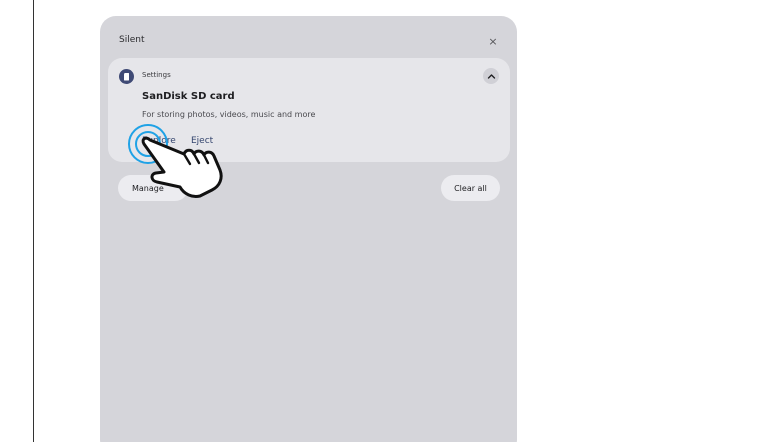 The height and width of the screenshot is (442, 766). I want to click on clear-all-button: Clear all, so click(470, 188).